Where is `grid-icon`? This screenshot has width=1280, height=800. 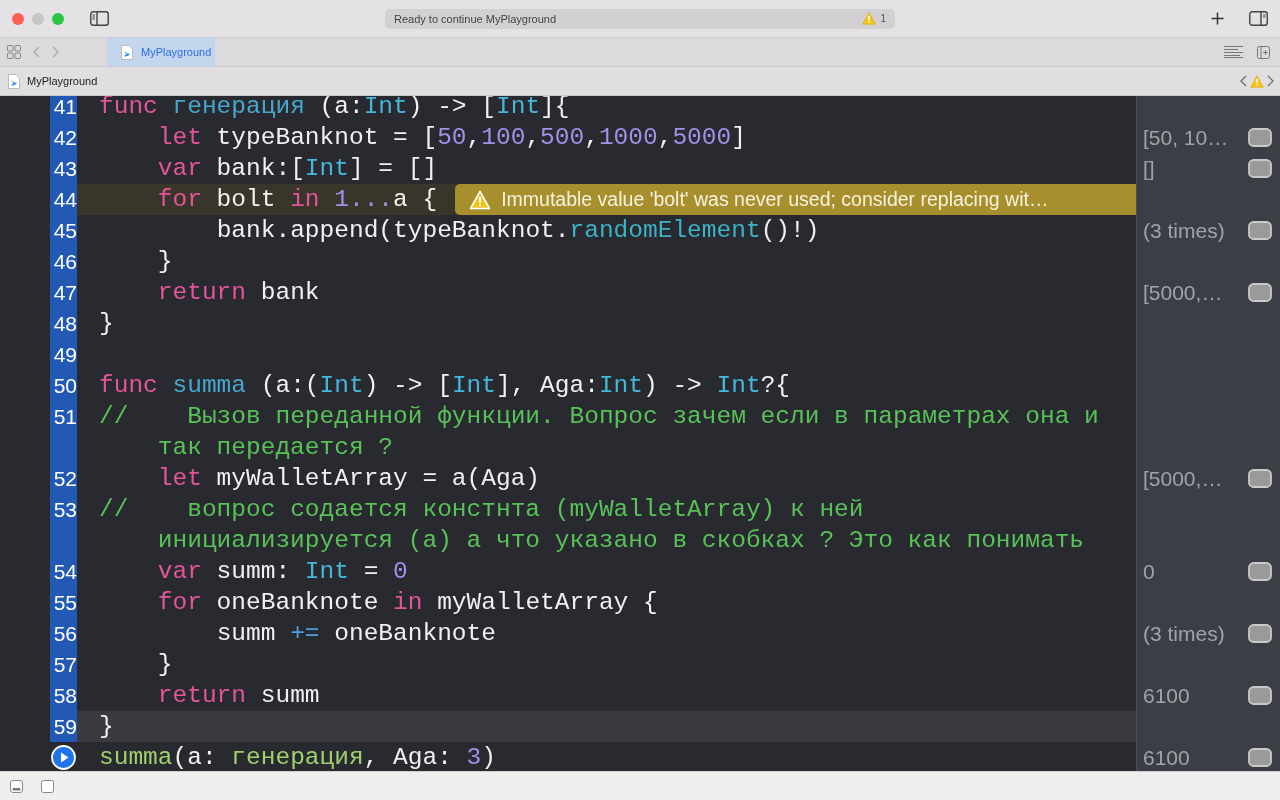
grid-icon is located at coordinates (14, 52).